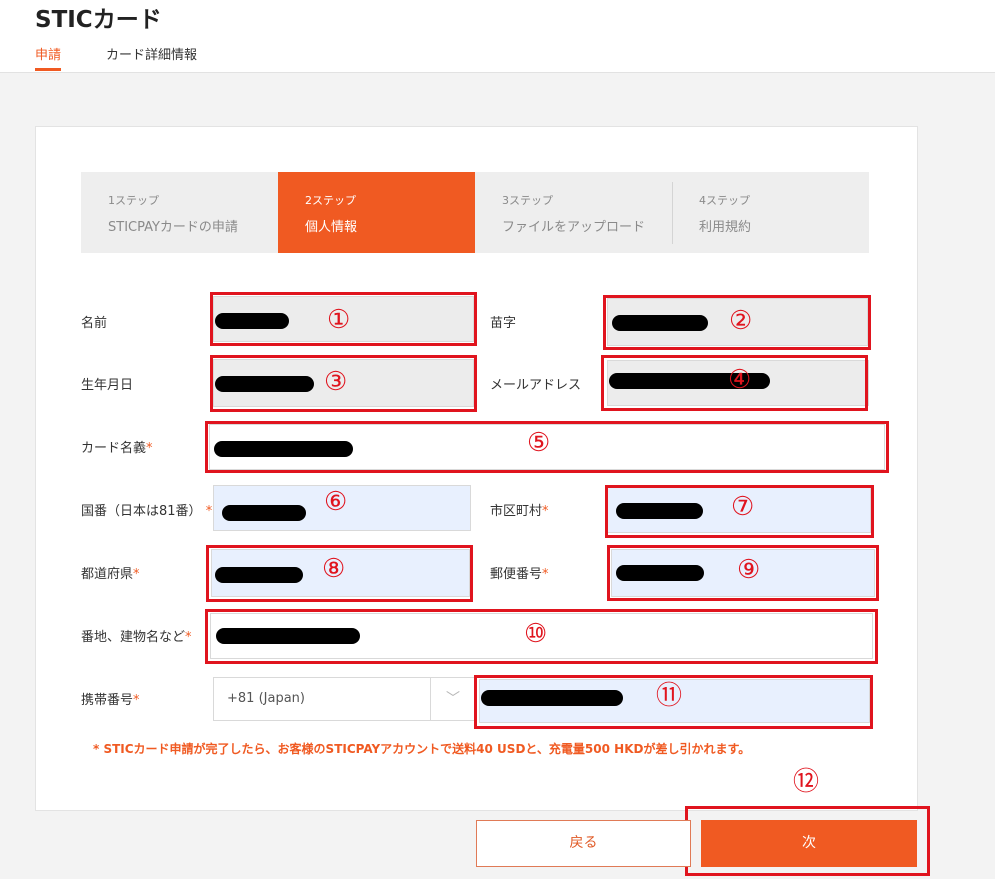 This screenshot has height=879, width=995. Describe the element at coordinates (516, 511) in the screenshot. I see `city-label-text: 市区町村` at that location.